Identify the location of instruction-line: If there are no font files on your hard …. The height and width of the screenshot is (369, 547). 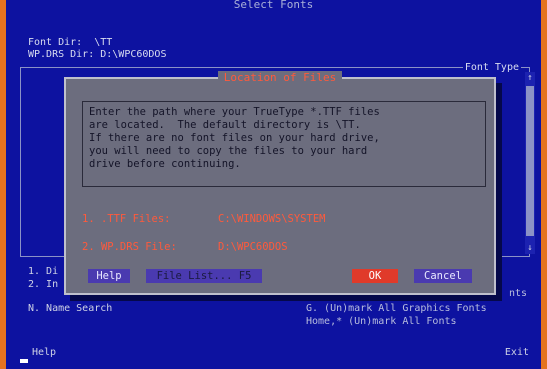
(234, 138).